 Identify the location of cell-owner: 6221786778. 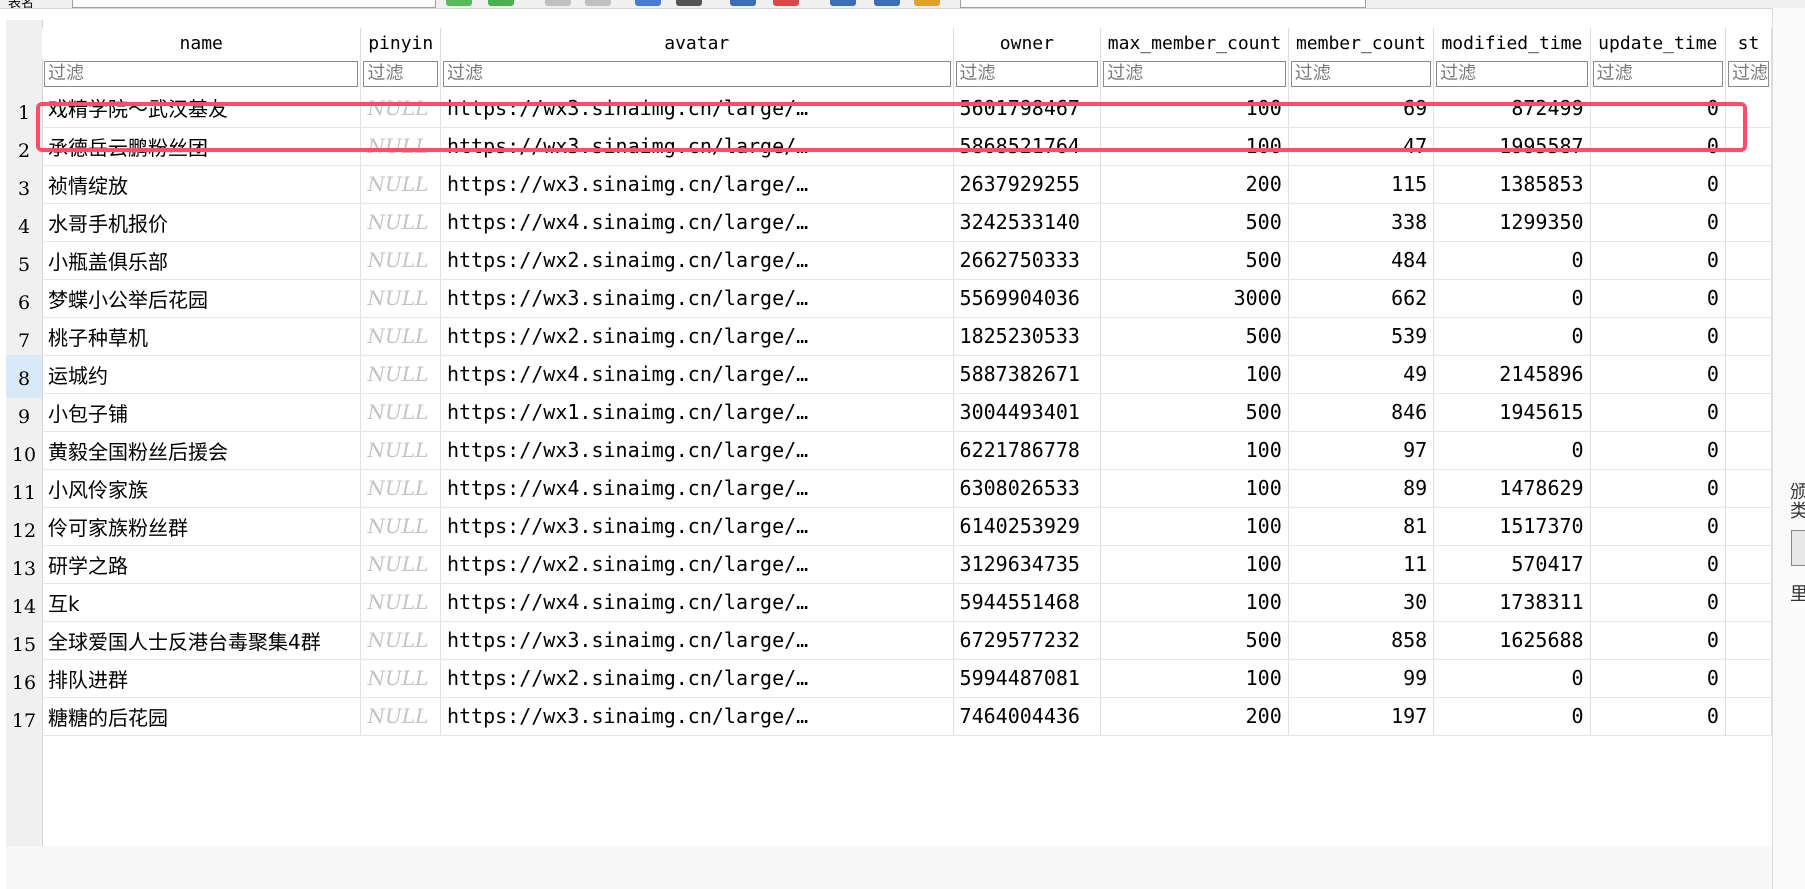
(1027, 450).